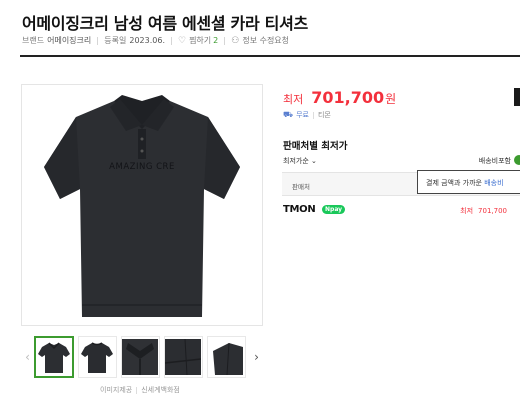 The image size is (520, 409). I want to click on footer-divider, so click(137, 390).